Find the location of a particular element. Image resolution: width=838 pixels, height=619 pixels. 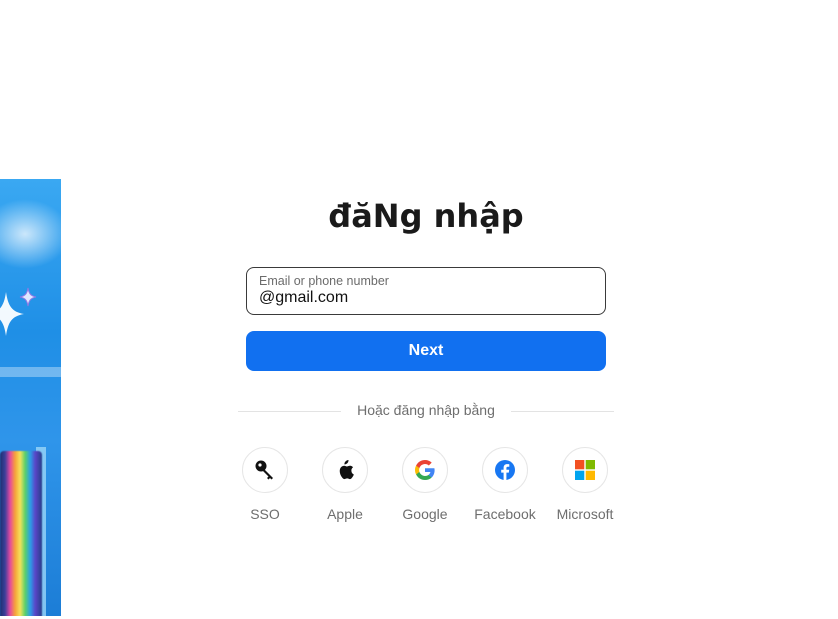

promo-band is located at coordinates (30, 372).